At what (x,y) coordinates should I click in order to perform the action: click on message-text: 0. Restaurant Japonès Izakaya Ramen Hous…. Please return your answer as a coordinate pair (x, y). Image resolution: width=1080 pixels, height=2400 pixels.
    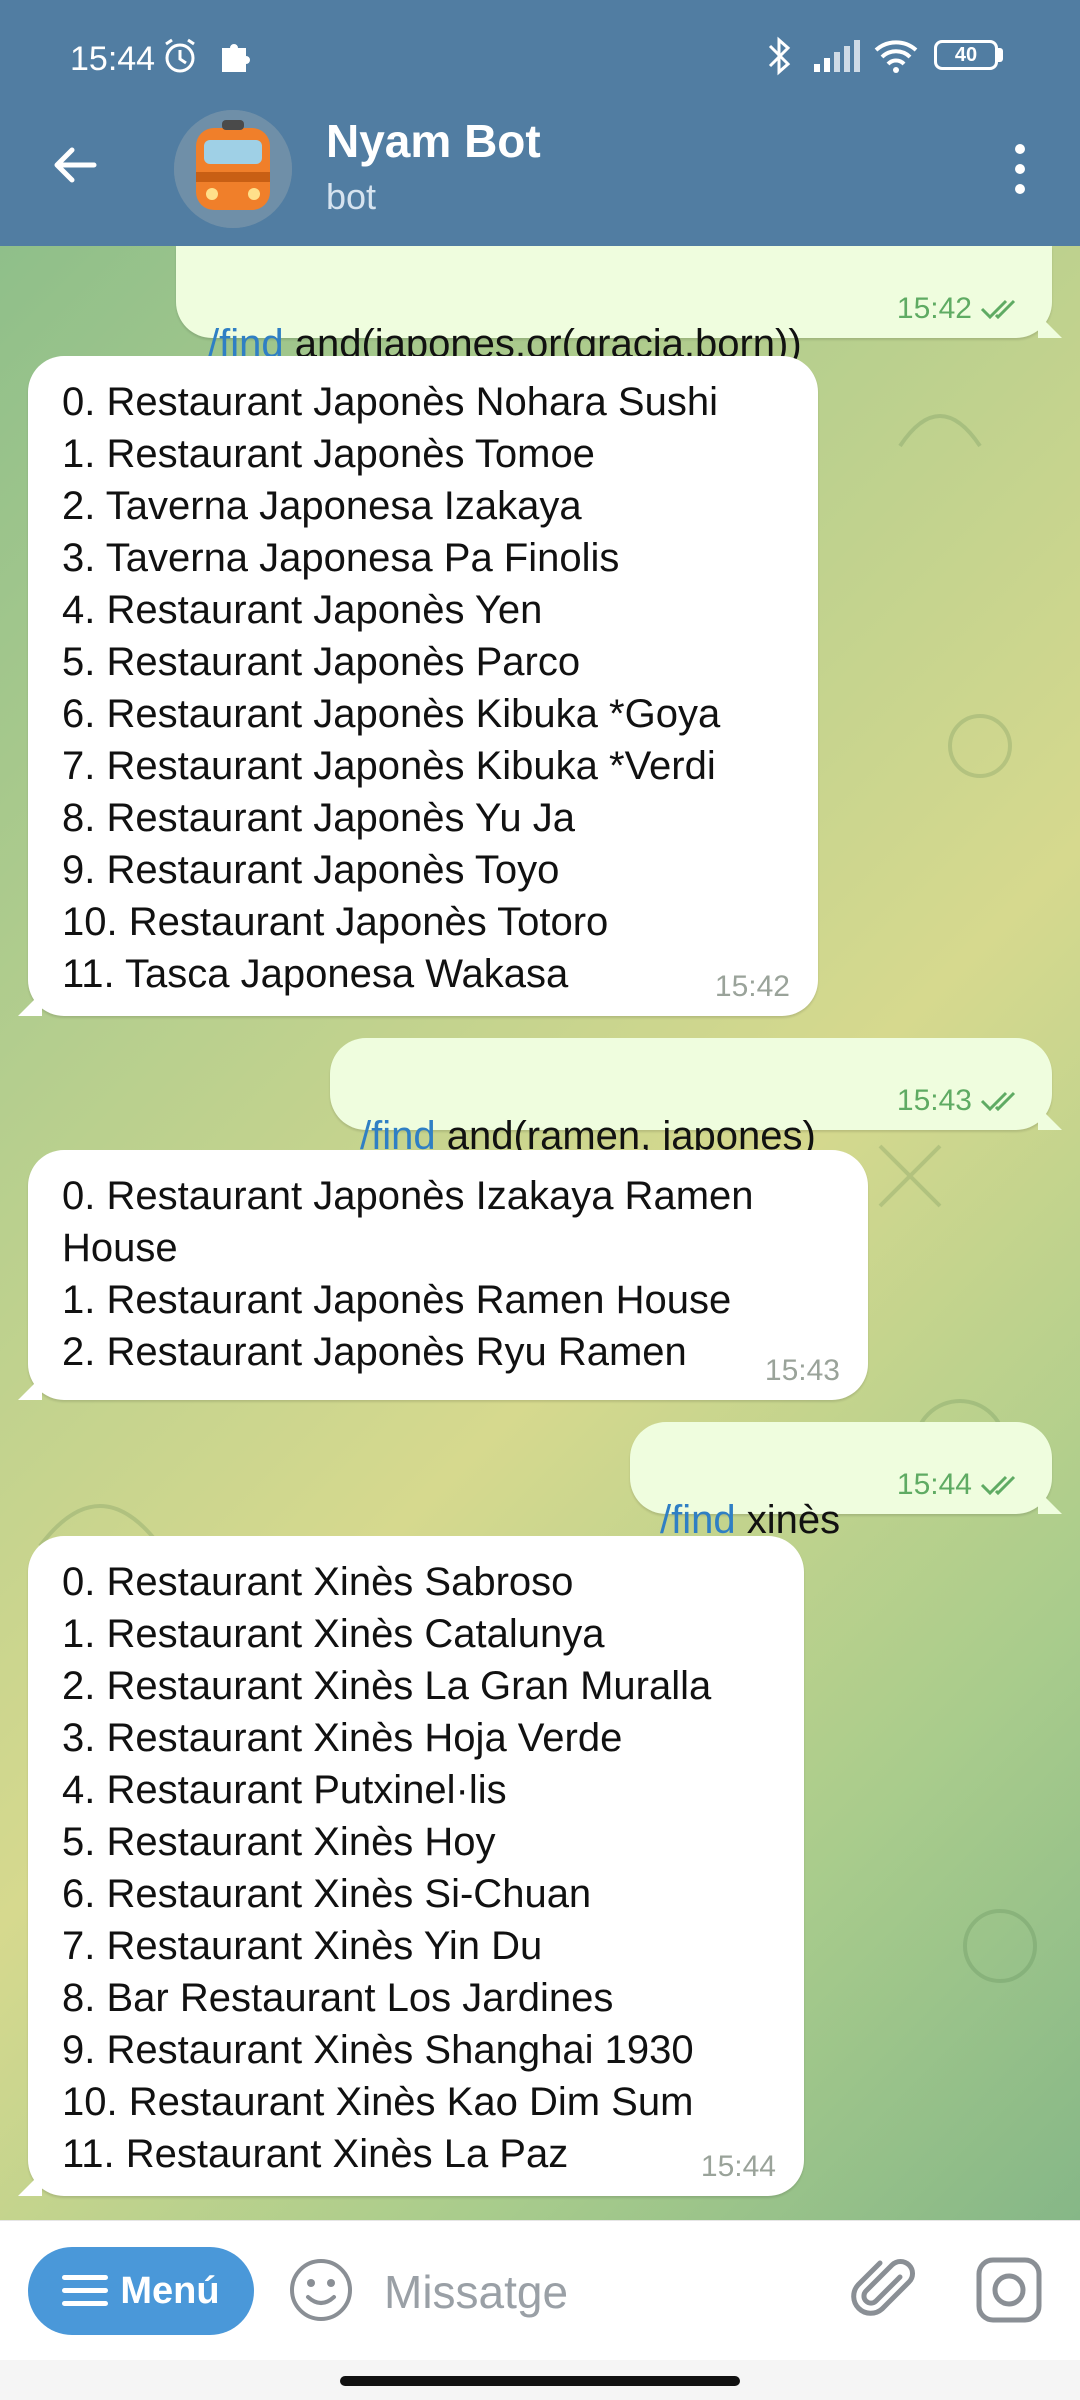
    Looking at the image, I should click on (408, 1274).